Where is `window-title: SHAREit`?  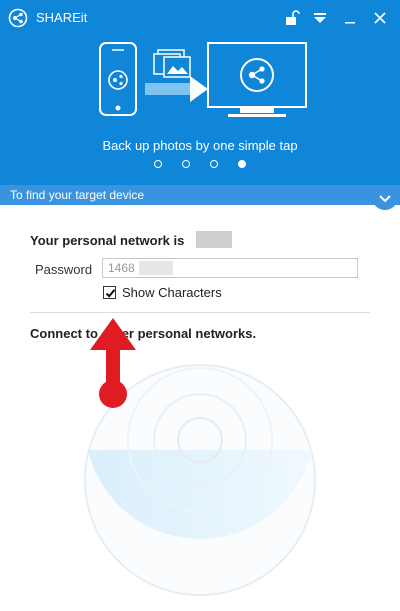
window-title: SHAREit is located at coordinates (62, 17).